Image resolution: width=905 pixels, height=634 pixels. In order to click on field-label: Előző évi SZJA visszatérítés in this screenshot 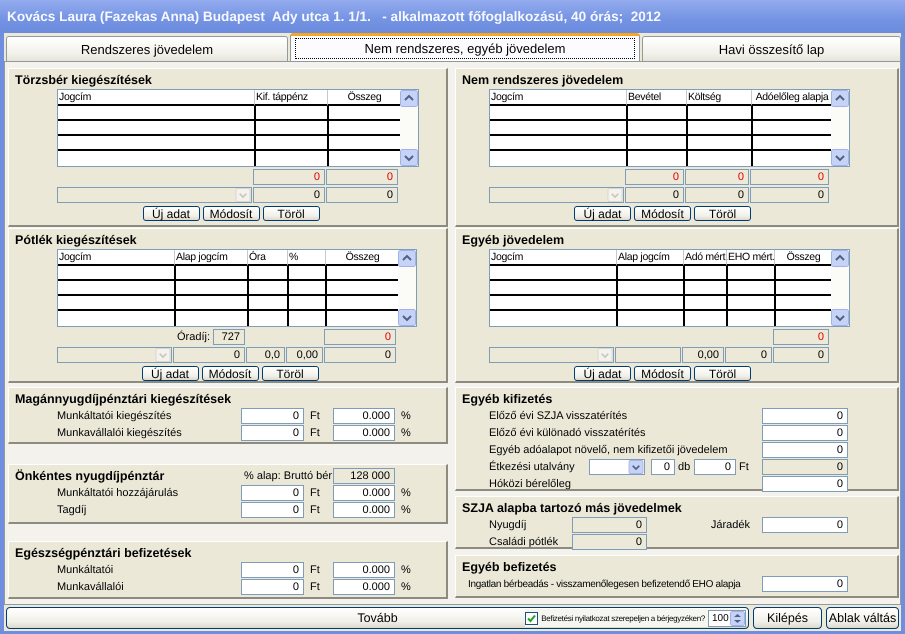, I will do `click(558, 416)`.